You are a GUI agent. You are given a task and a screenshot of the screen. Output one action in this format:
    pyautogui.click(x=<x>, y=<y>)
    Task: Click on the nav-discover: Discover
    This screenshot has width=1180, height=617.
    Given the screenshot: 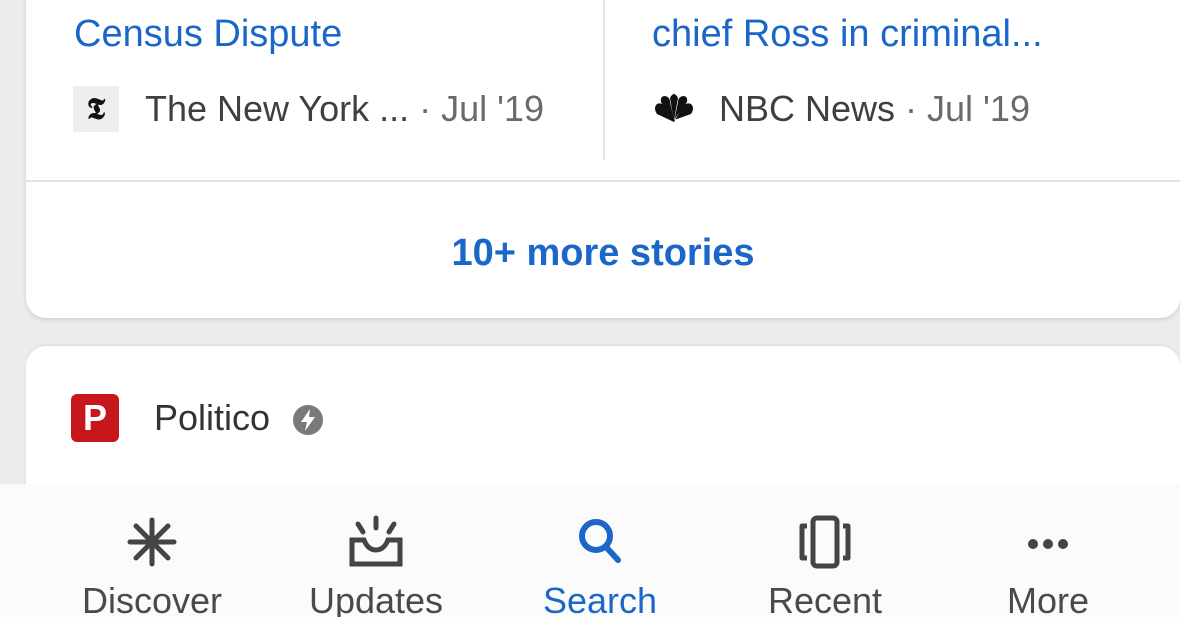 What is the action you would take?
    pyautogui.click(x=152, y=550)
    